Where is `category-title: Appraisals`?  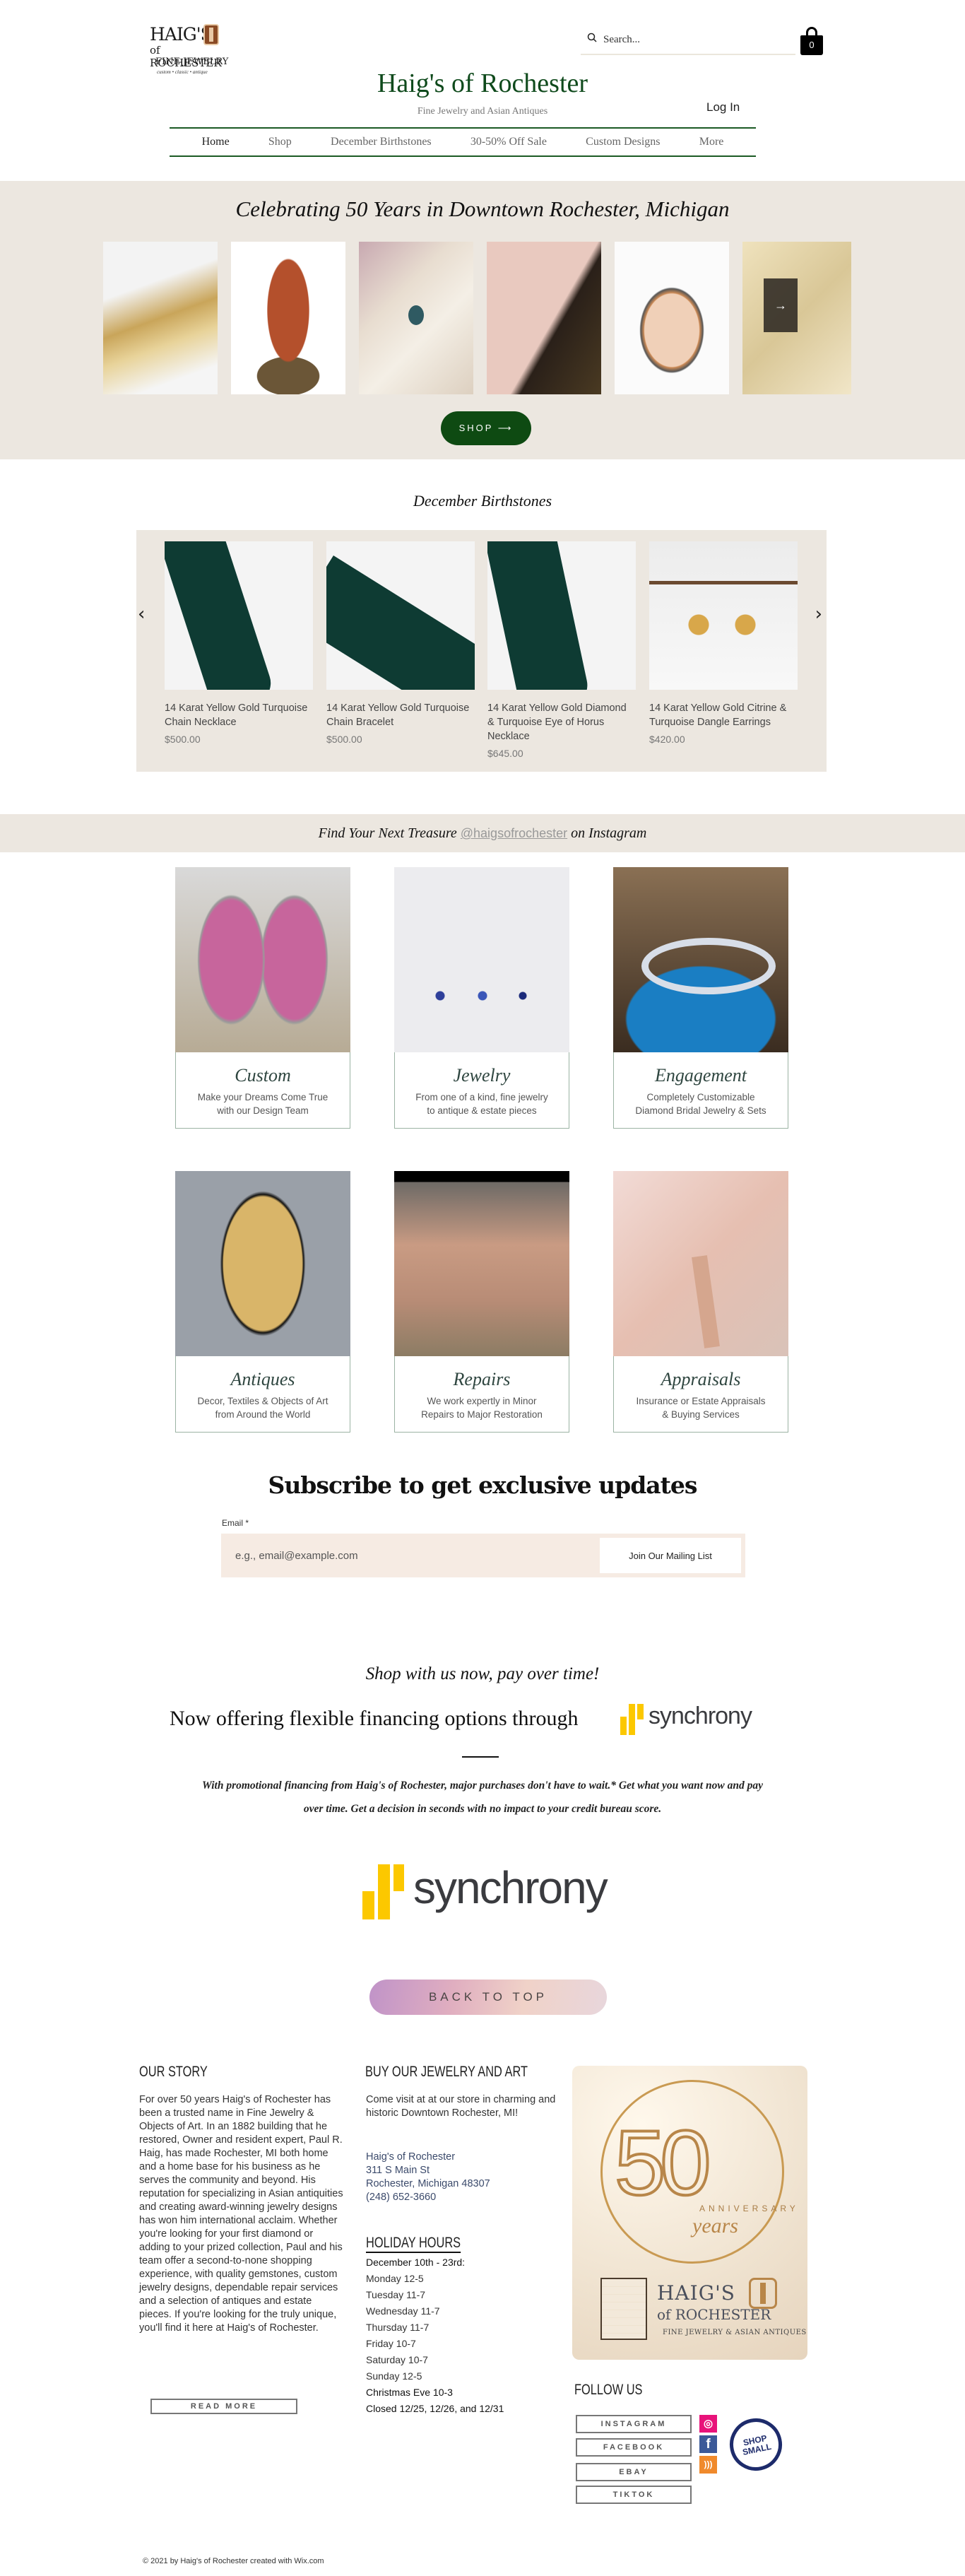 category-title: Appraisals is located at coordinates (701, 1379).